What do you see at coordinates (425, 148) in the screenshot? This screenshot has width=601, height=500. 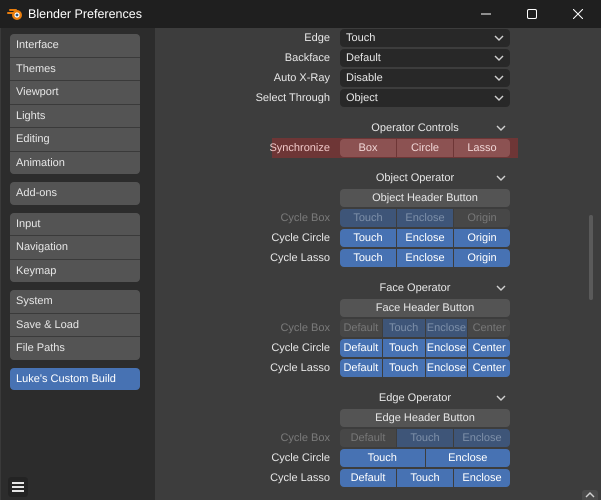 I see `segment-option: Circle` at bounding box center [425, 148].